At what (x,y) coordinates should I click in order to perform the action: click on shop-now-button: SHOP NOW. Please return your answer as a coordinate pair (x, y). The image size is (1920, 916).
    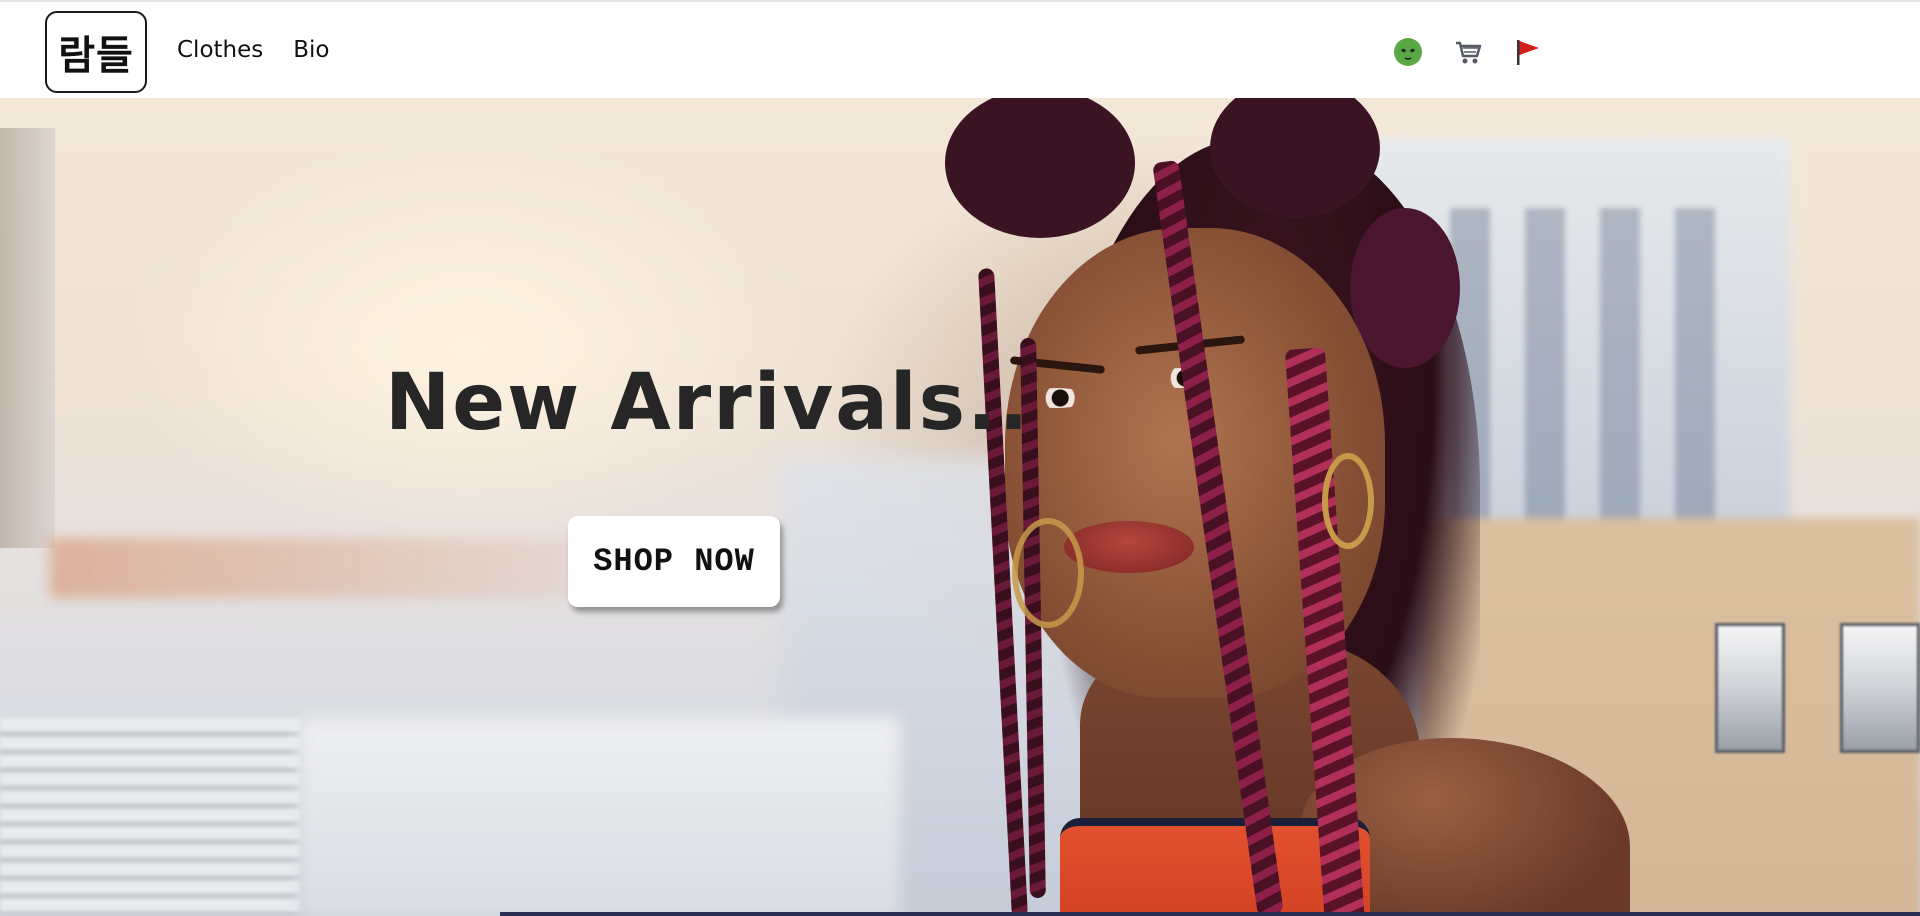
    Looking at the image, I should click on (674, 561).